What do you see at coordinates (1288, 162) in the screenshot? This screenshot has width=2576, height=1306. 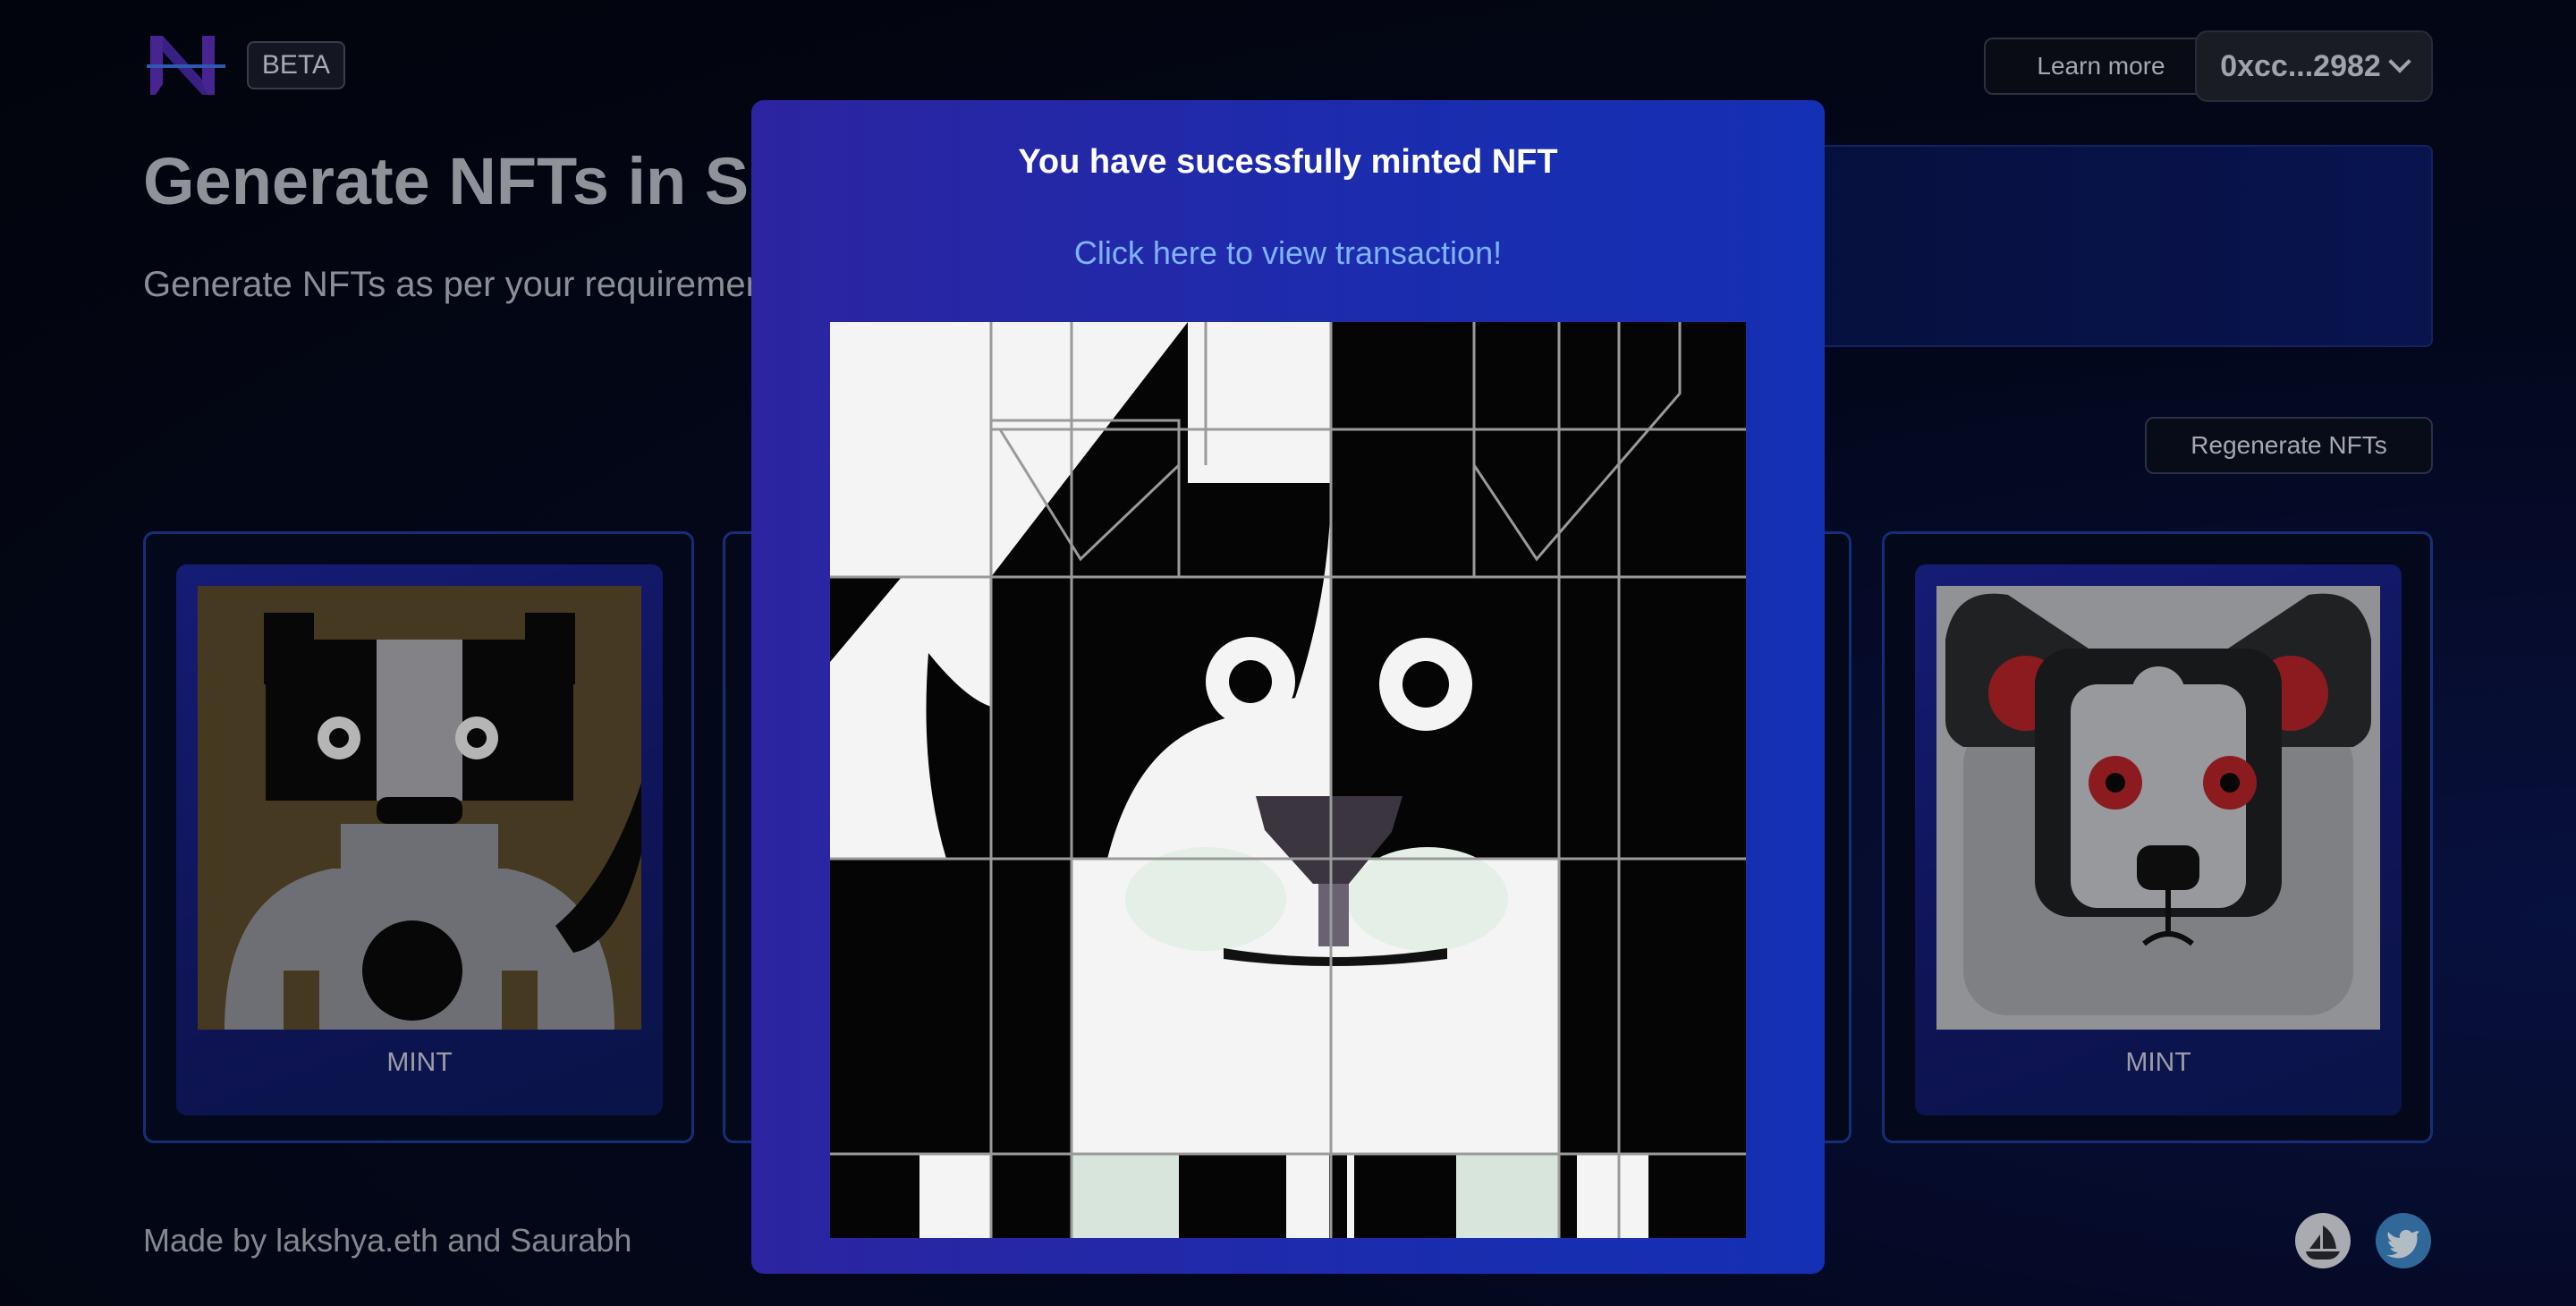 I see `modal-title: You have sucessfully minted NFT` at bounding box center [1288, 162].